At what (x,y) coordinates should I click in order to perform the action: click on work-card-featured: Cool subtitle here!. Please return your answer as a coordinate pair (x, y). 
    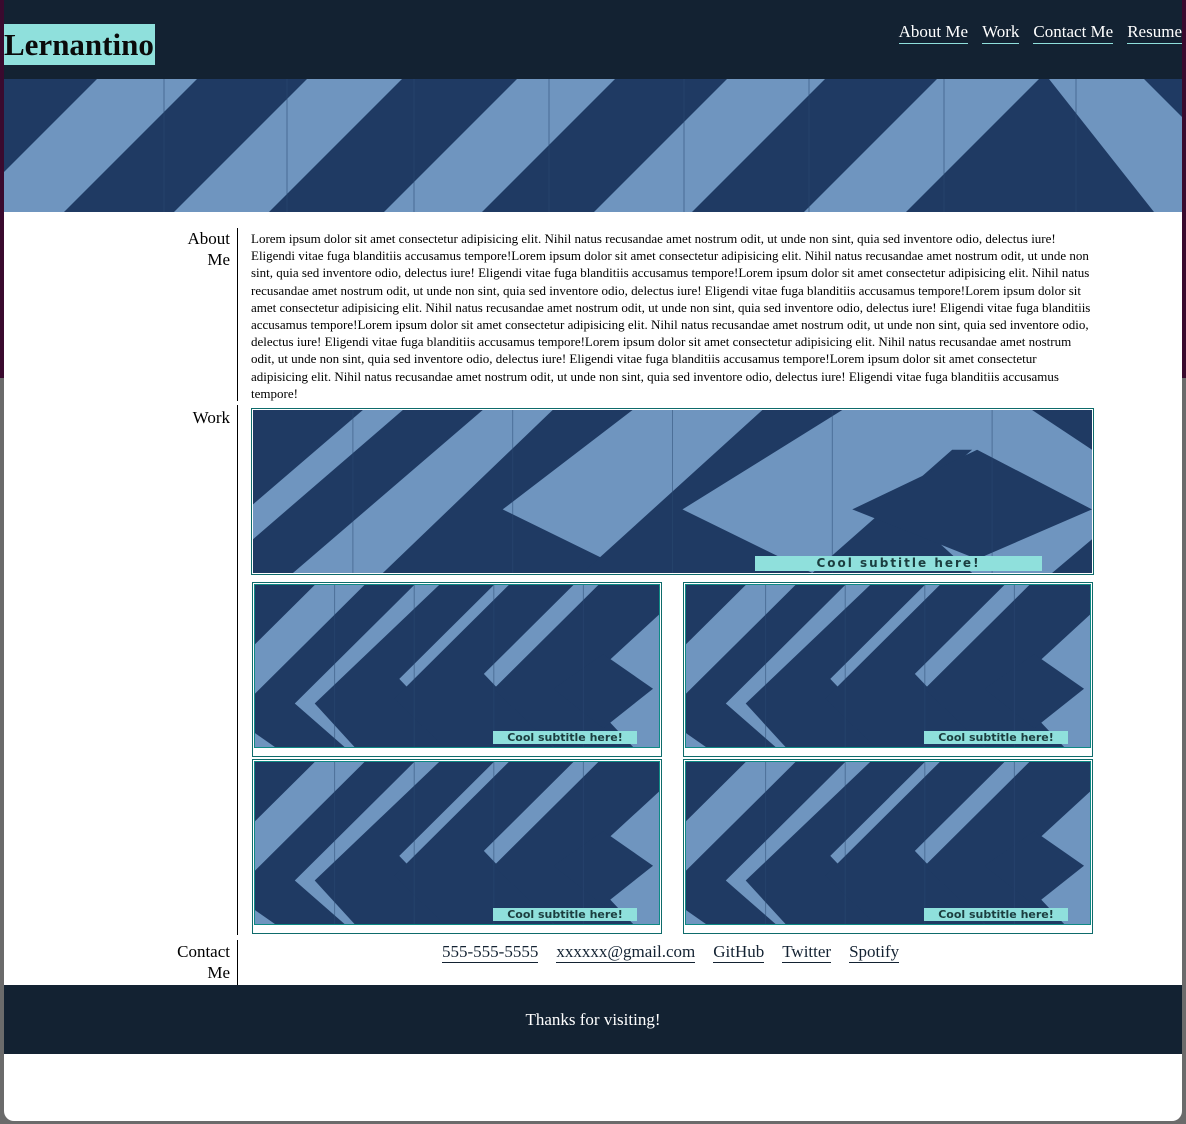
    Looking at the image, I should click on (672, 491).